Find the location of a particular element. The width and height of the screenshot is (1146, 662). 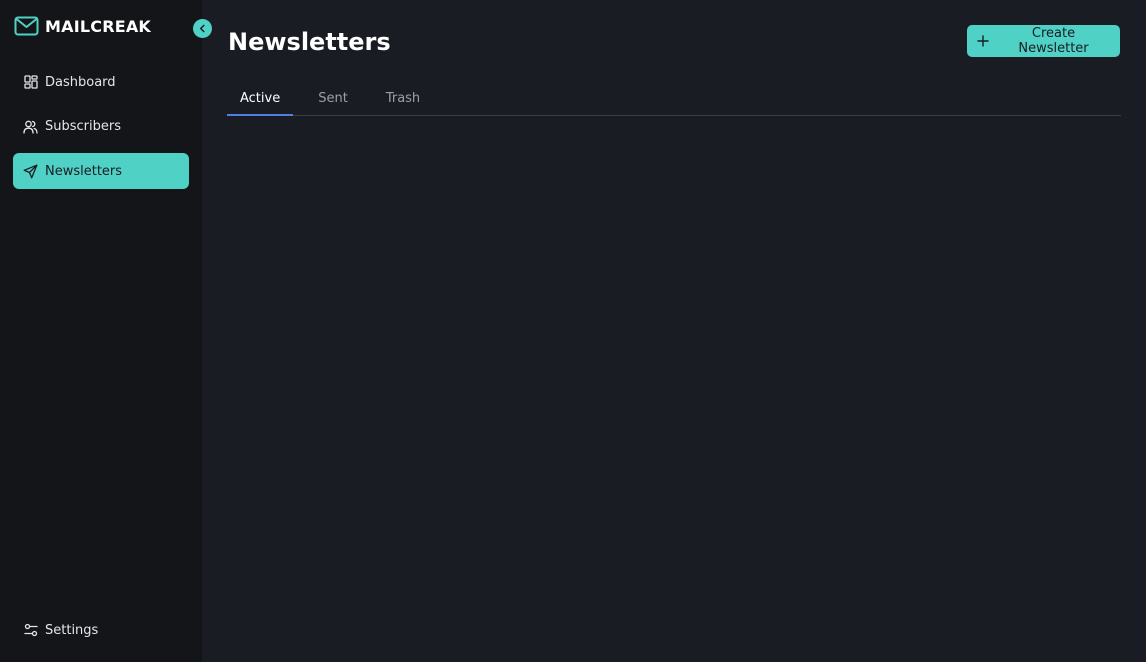

create-newsletter-button: Create Newsletter is located at coordinates (1043, 41).